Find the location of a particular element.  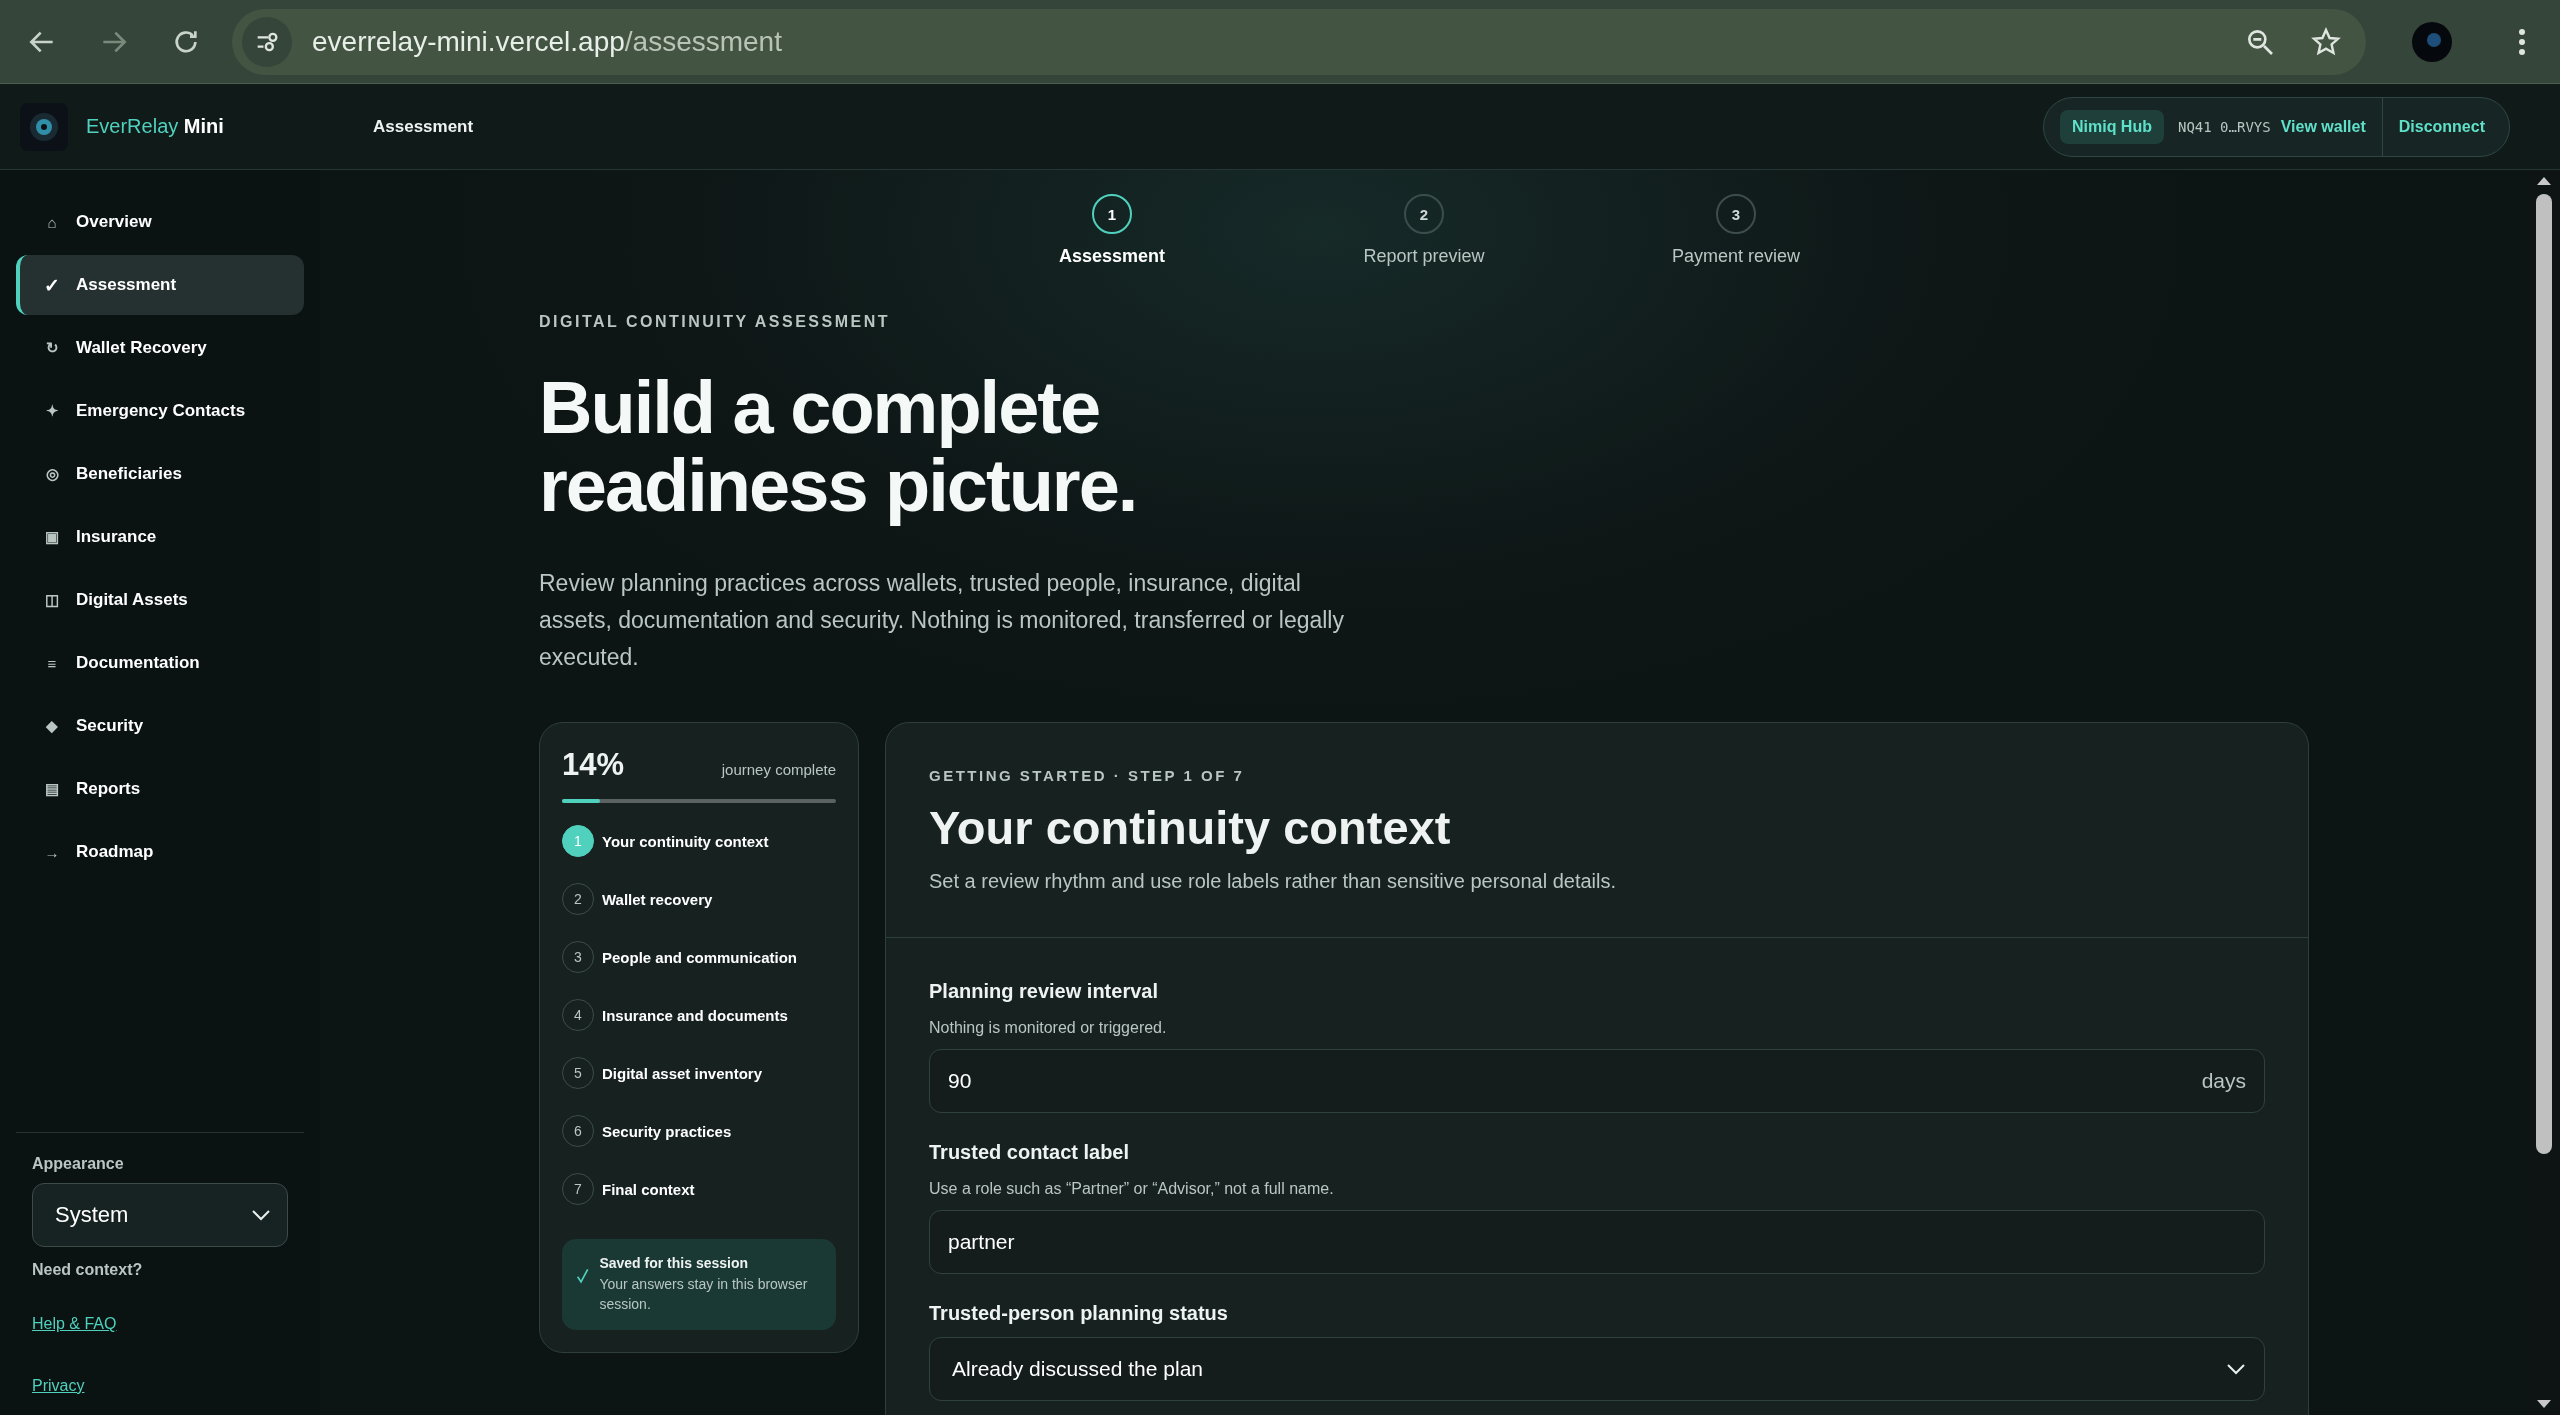

nav-icon: ▤ is located at coordinates (52, 789).